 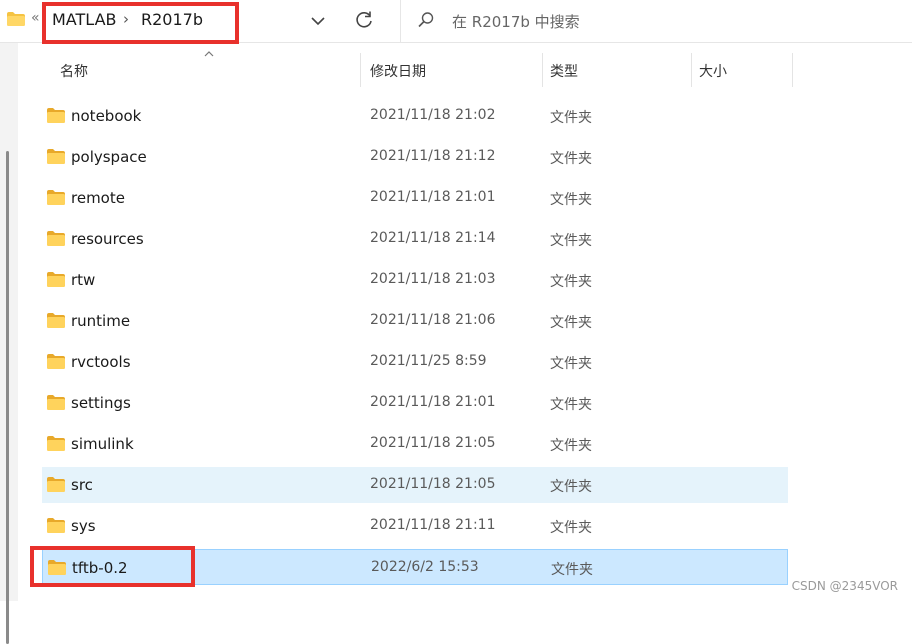 I want to click on sort-ascending-icon, so click(x=209, y=54).